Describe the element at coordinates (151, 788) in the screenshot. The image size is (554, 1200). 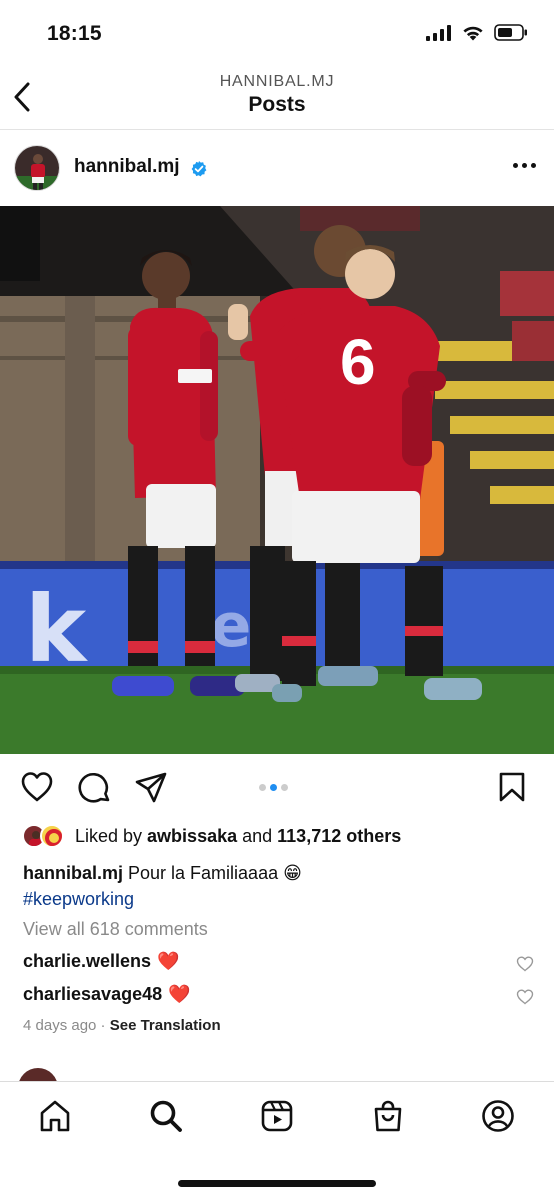
I see `share-icon` at that location.